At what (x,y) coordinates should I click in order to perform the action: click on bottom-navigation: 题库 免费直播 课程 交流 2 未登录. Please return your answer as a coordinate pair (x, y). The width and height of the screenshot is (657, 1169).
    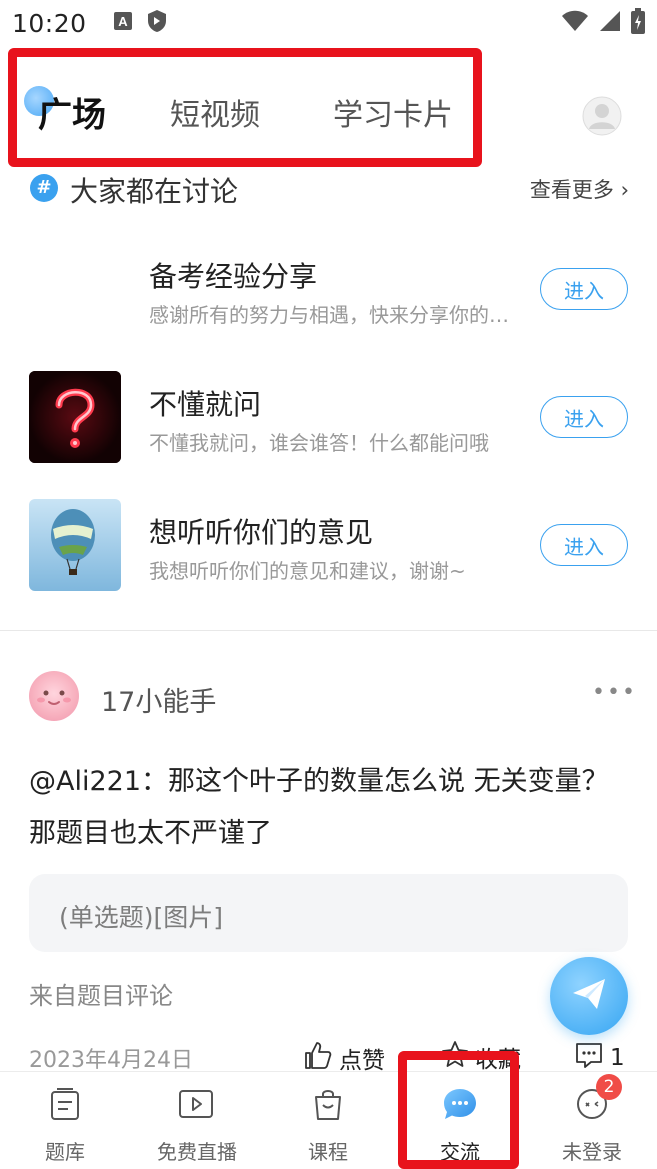
    Looking at the image, I should click on (328, 1120).